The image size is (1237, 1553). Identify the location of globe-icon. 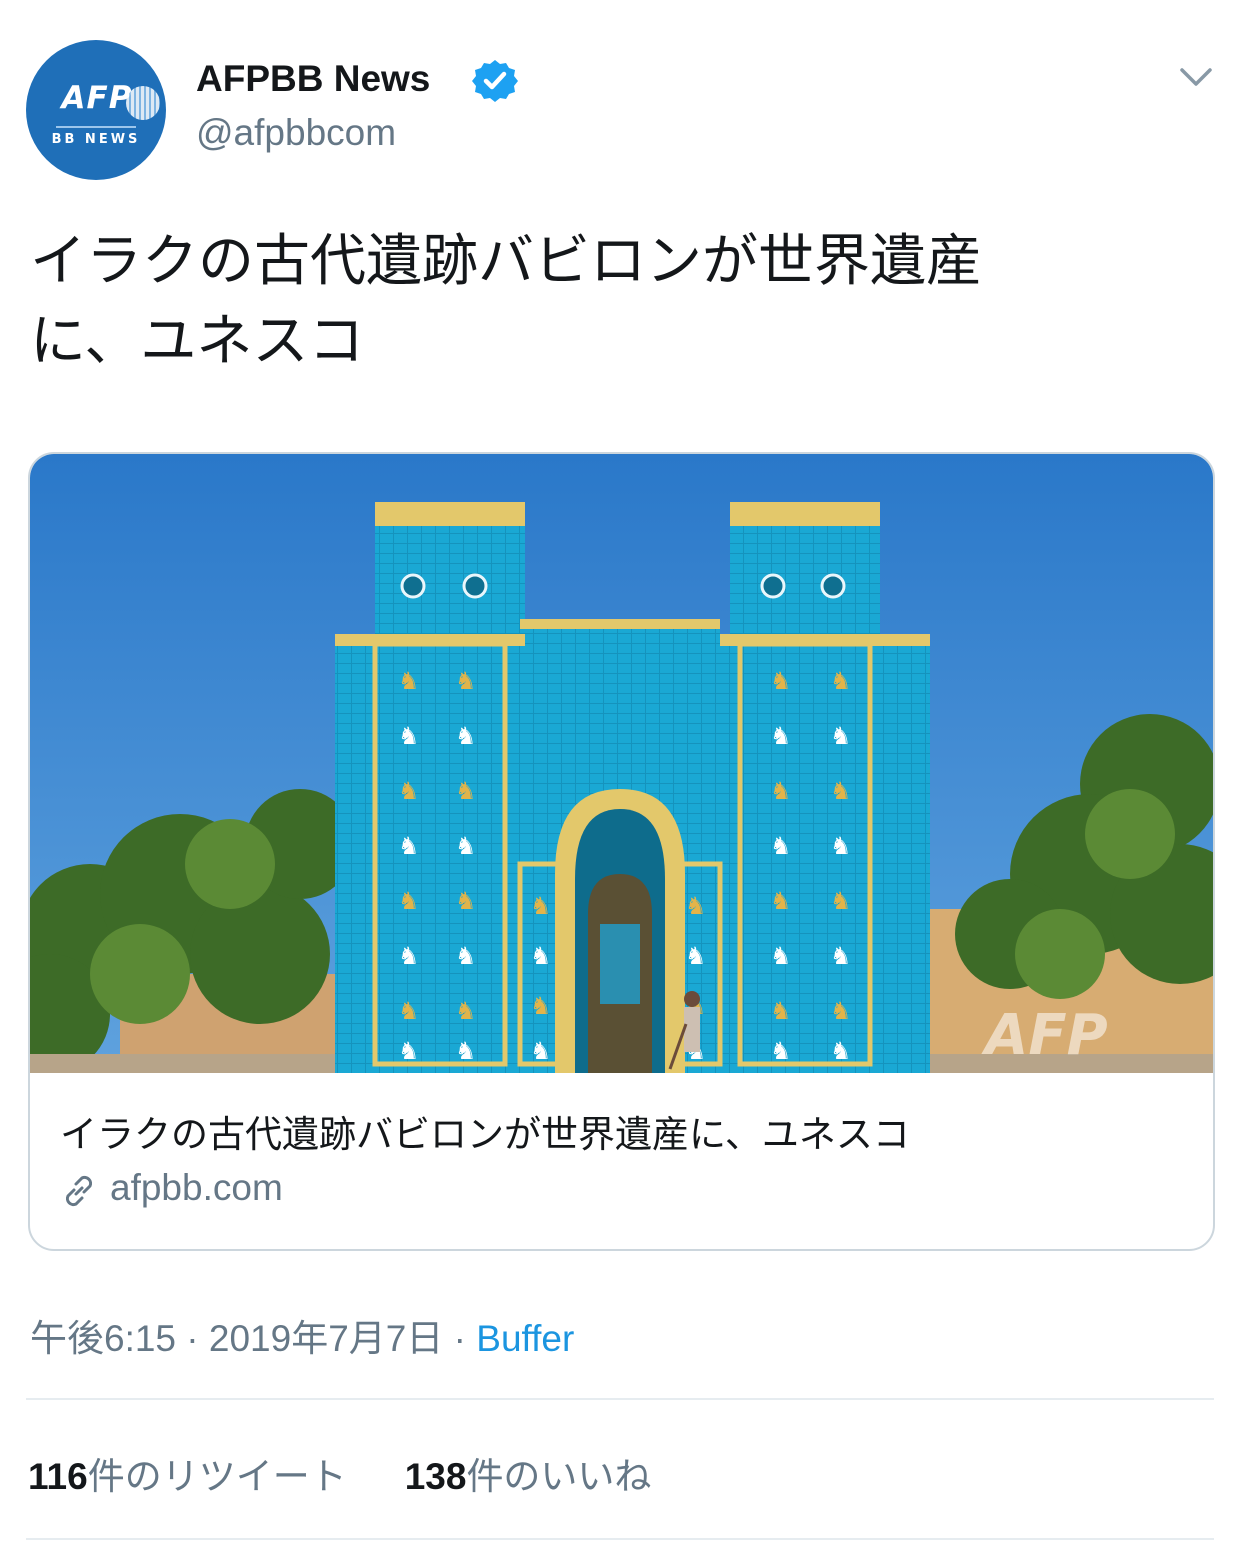
(143, 103).